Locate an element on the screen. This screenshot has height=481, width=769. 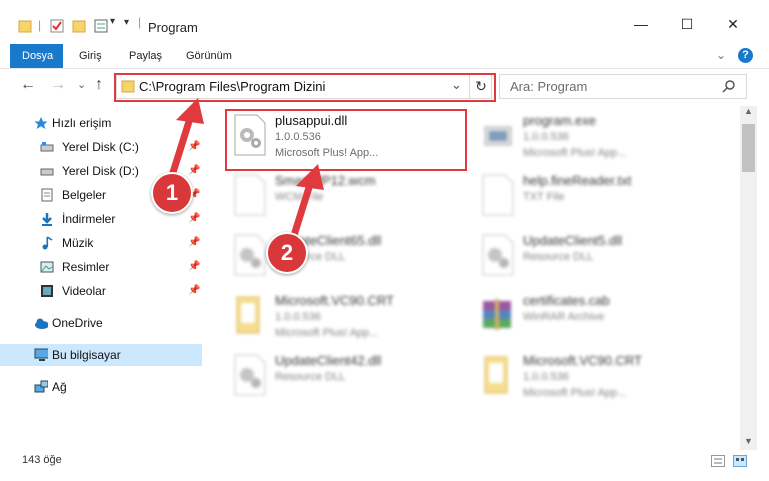
file-type: WinRAR Archive is located at coordinates (564, 317).